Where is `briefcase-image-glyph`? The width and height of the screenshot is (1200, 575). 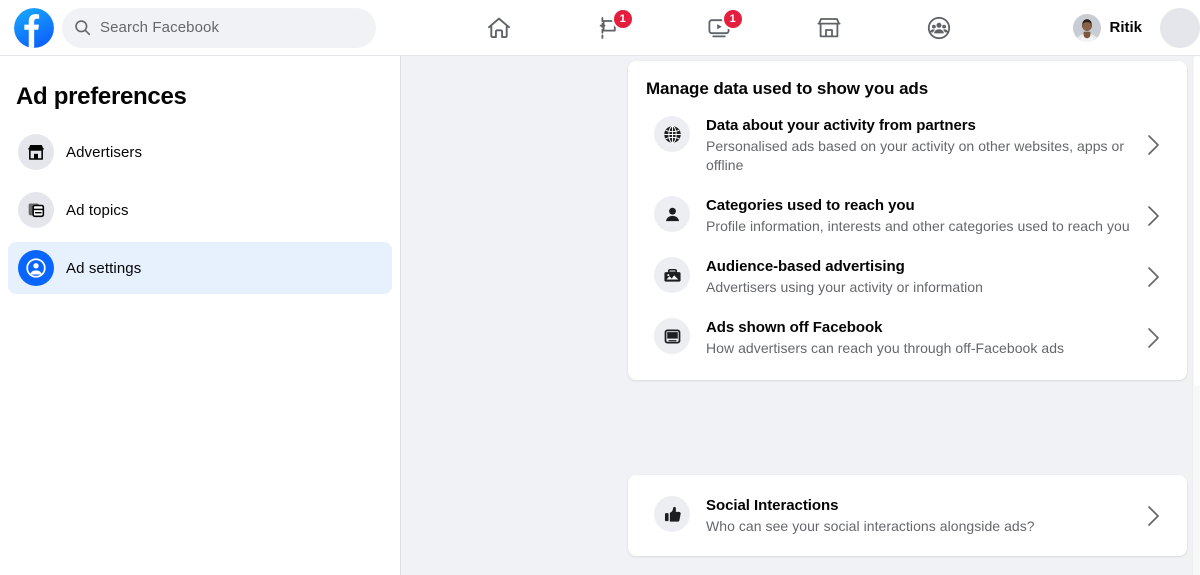 briefcase-image-glyph is located at coordinates (672, 275).